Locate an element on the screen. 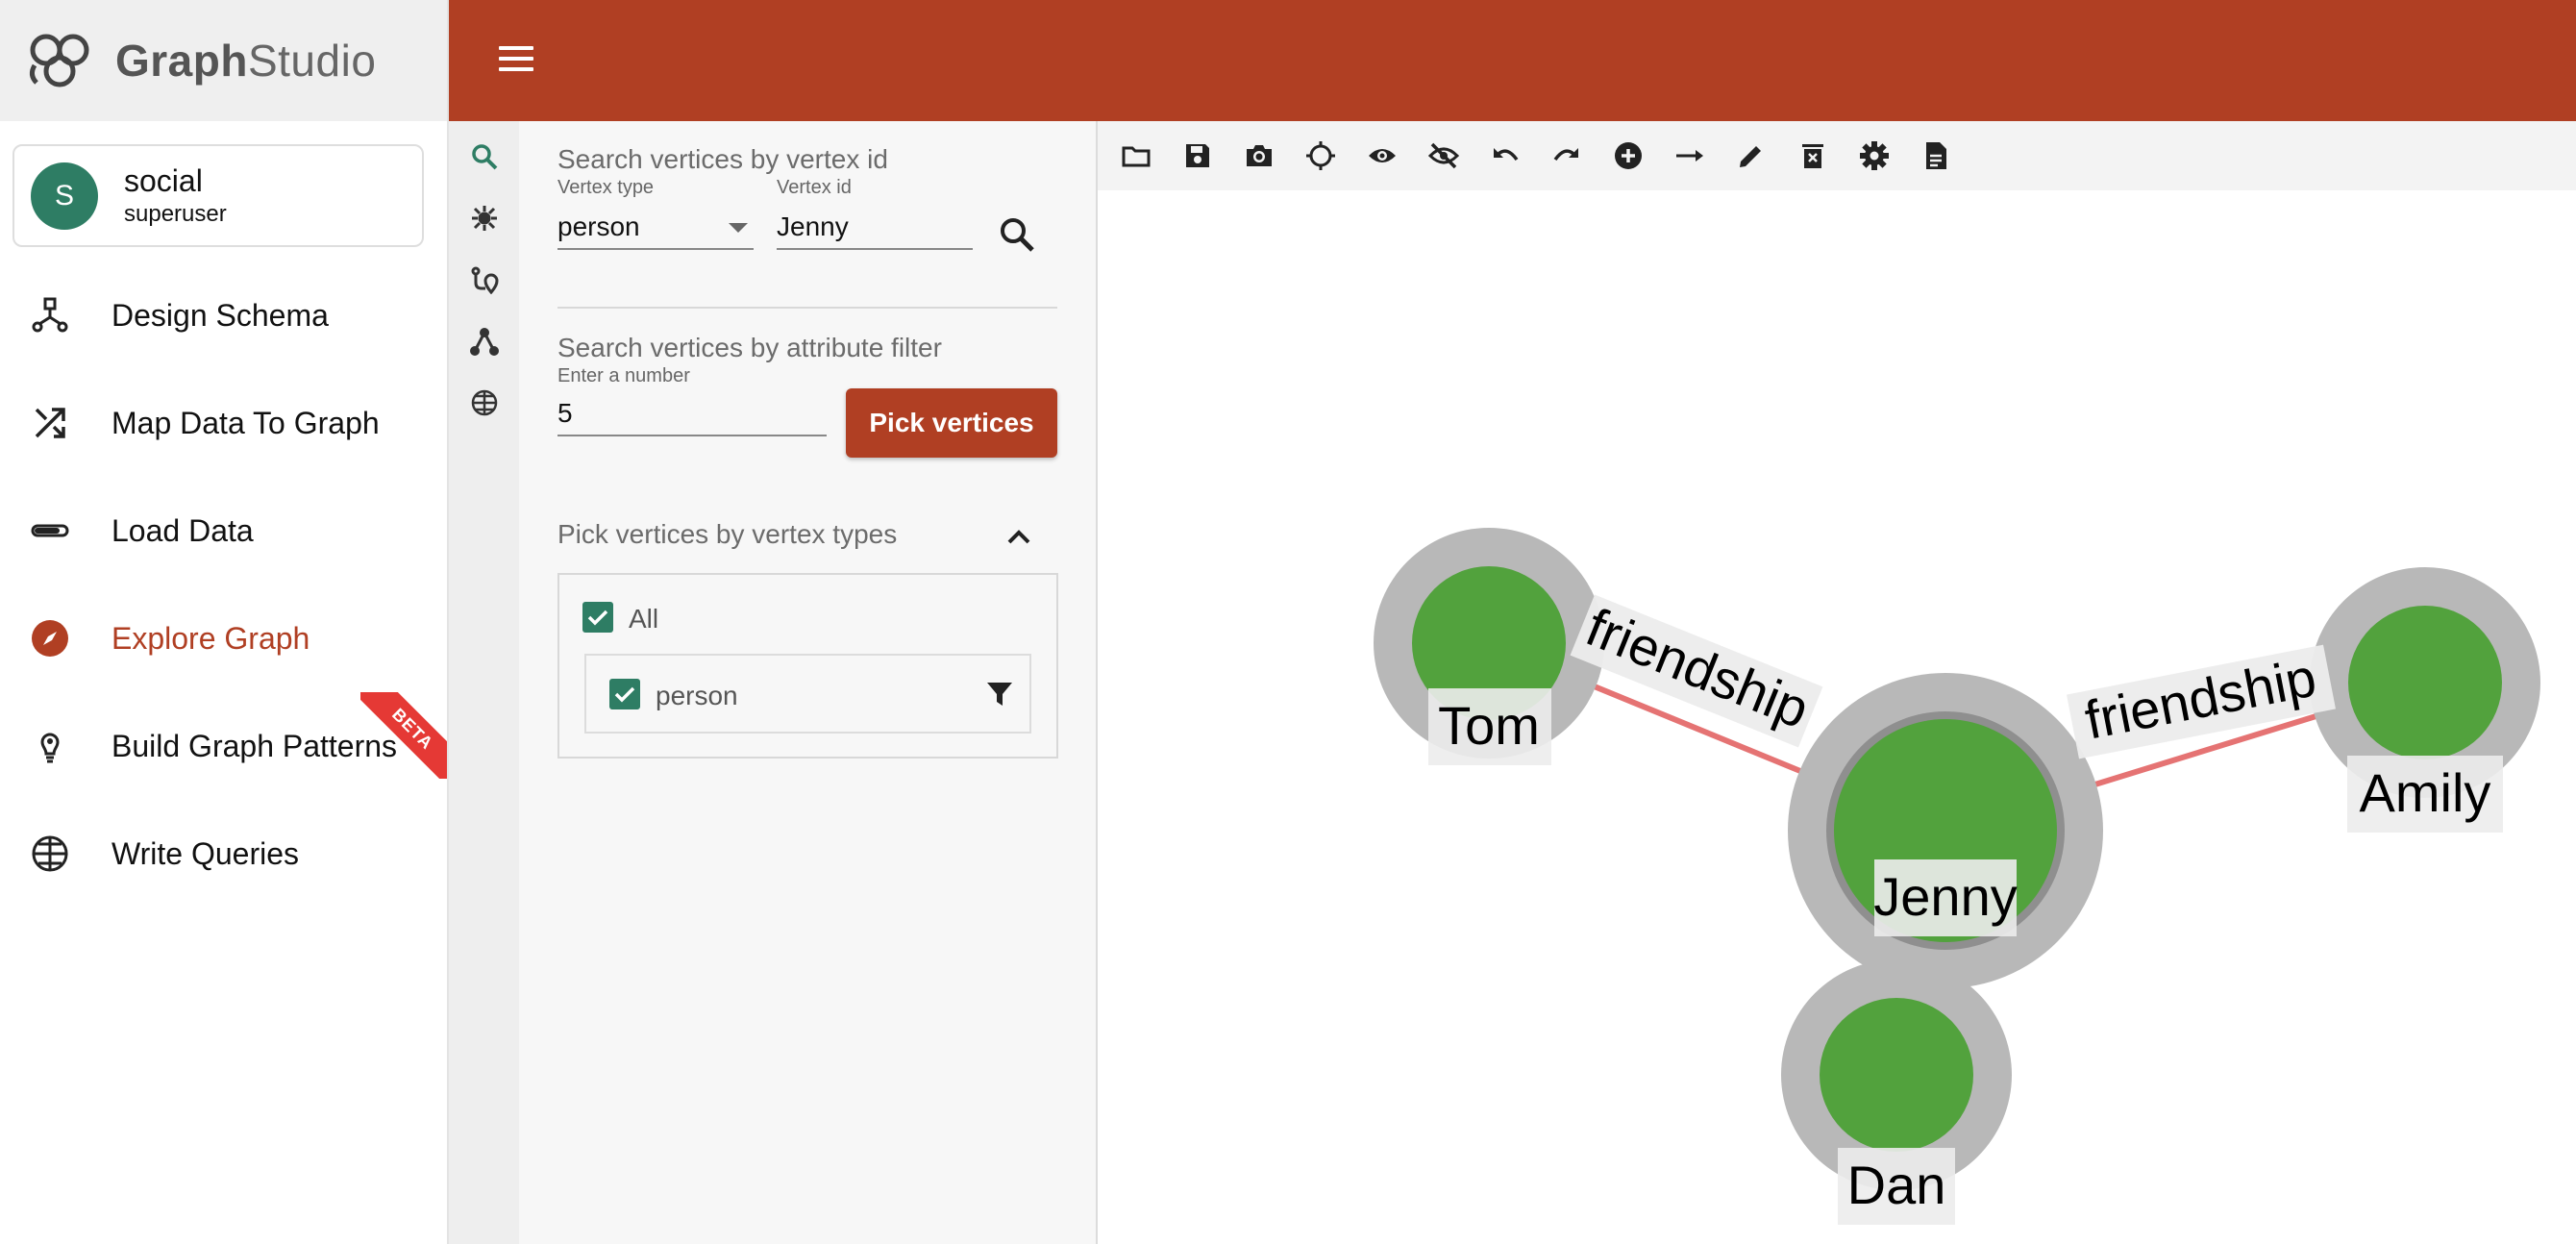 The height and width of the screenshot is (1244, 2576). nav-item-load-data: Load Data is located at coordinates (224, 531).